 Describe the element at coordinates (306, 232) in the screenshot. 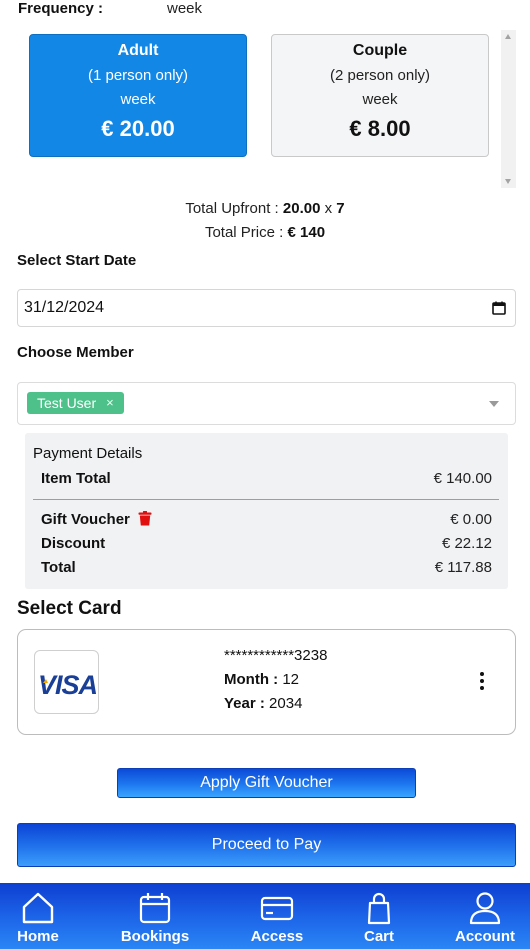

I see `total-price-amount: € 140` at that location.